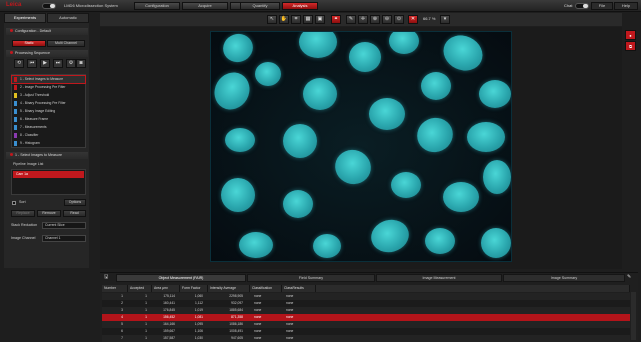  Describe the element at coordinates (47, 53) in the screenshot. I see `processing-section-header: Processing Sequence` at that location.